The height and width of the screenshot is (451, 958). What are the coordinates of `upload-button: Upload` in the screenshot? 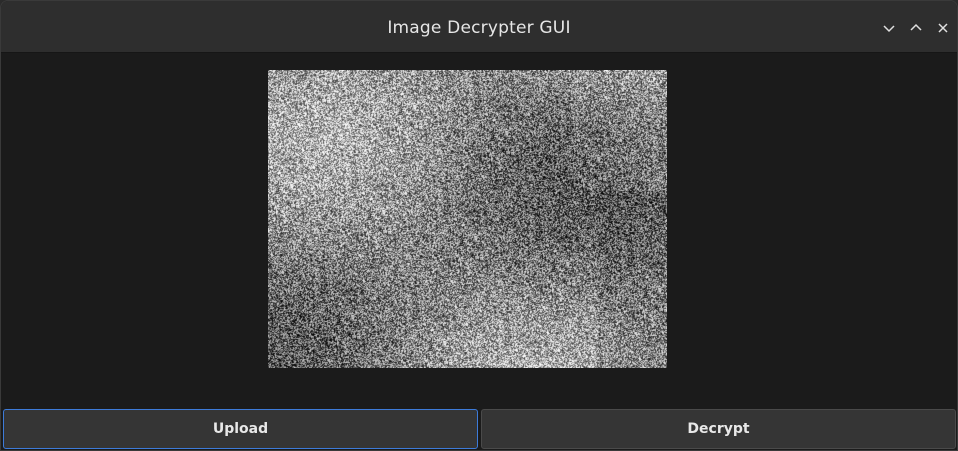 It's located at (240, 429).